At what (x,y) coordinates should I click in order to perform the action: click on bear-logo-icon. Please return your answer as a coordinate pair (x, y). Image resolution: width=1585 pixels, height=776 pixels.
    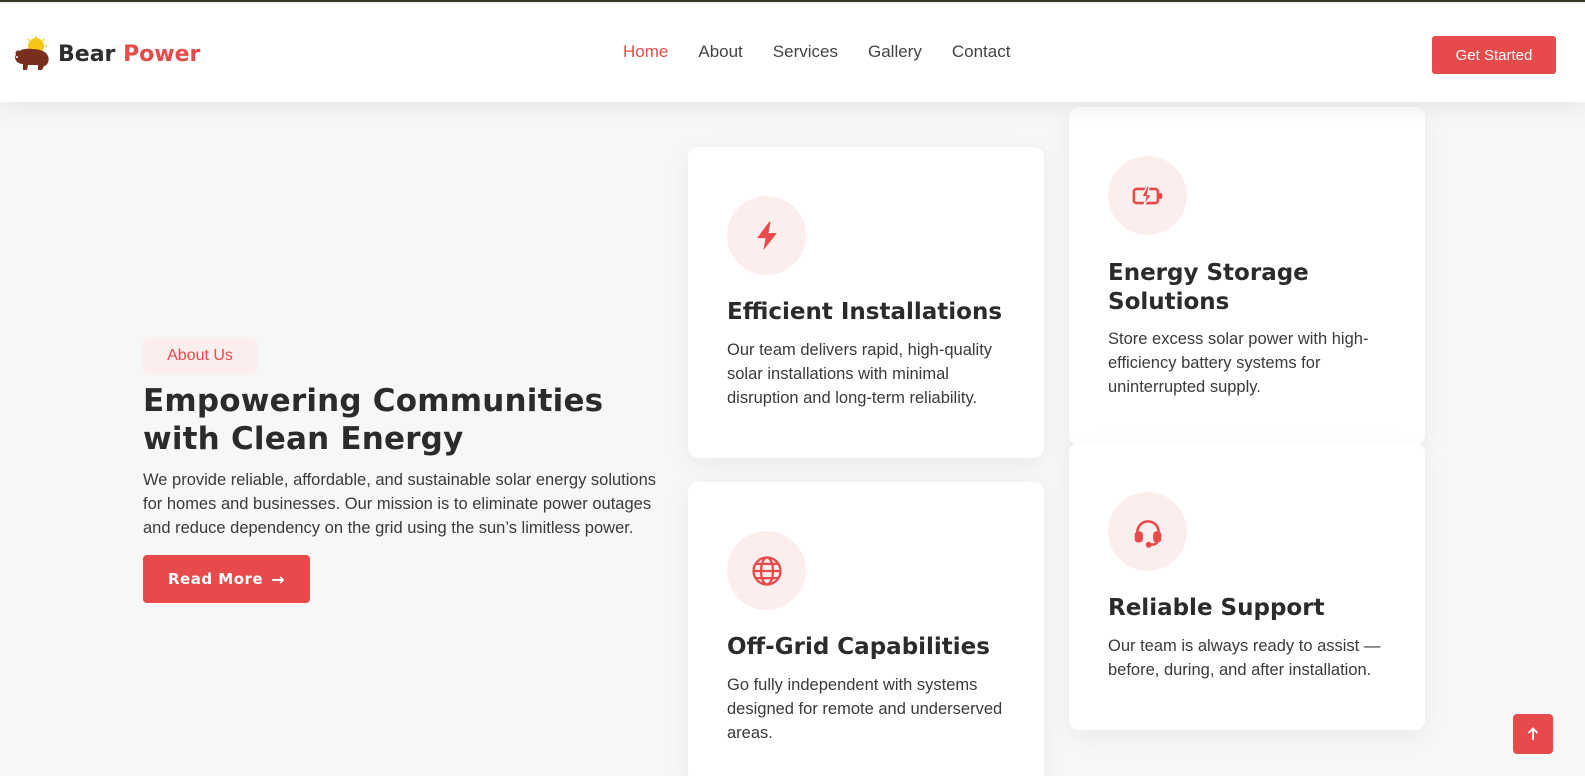
    Looking at the image, I should click on (32, 53).